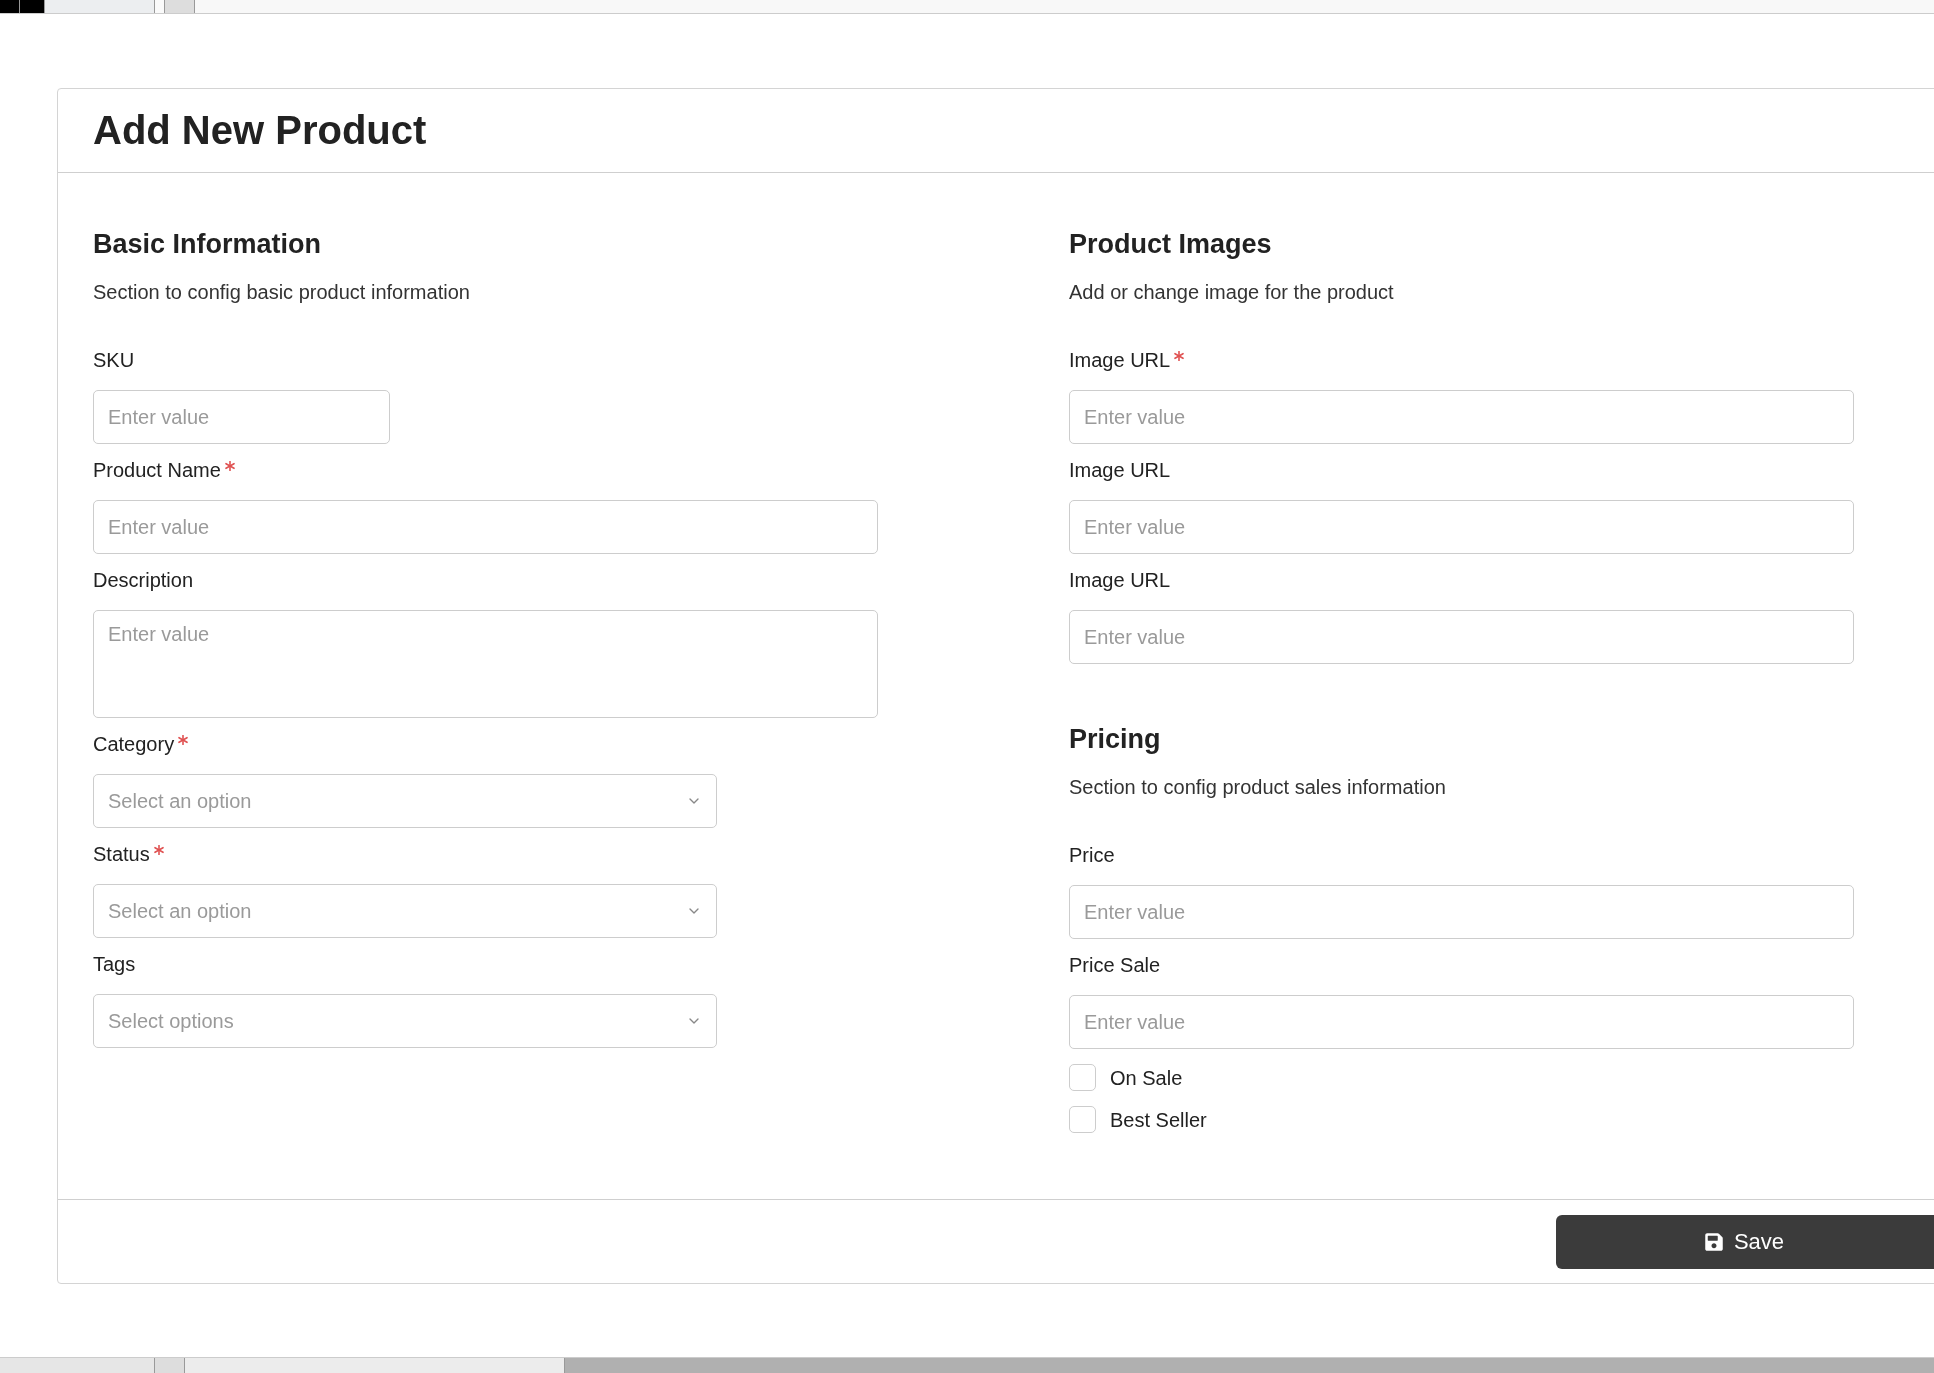  I want to click on field-label: Price, so click(1092, 855).